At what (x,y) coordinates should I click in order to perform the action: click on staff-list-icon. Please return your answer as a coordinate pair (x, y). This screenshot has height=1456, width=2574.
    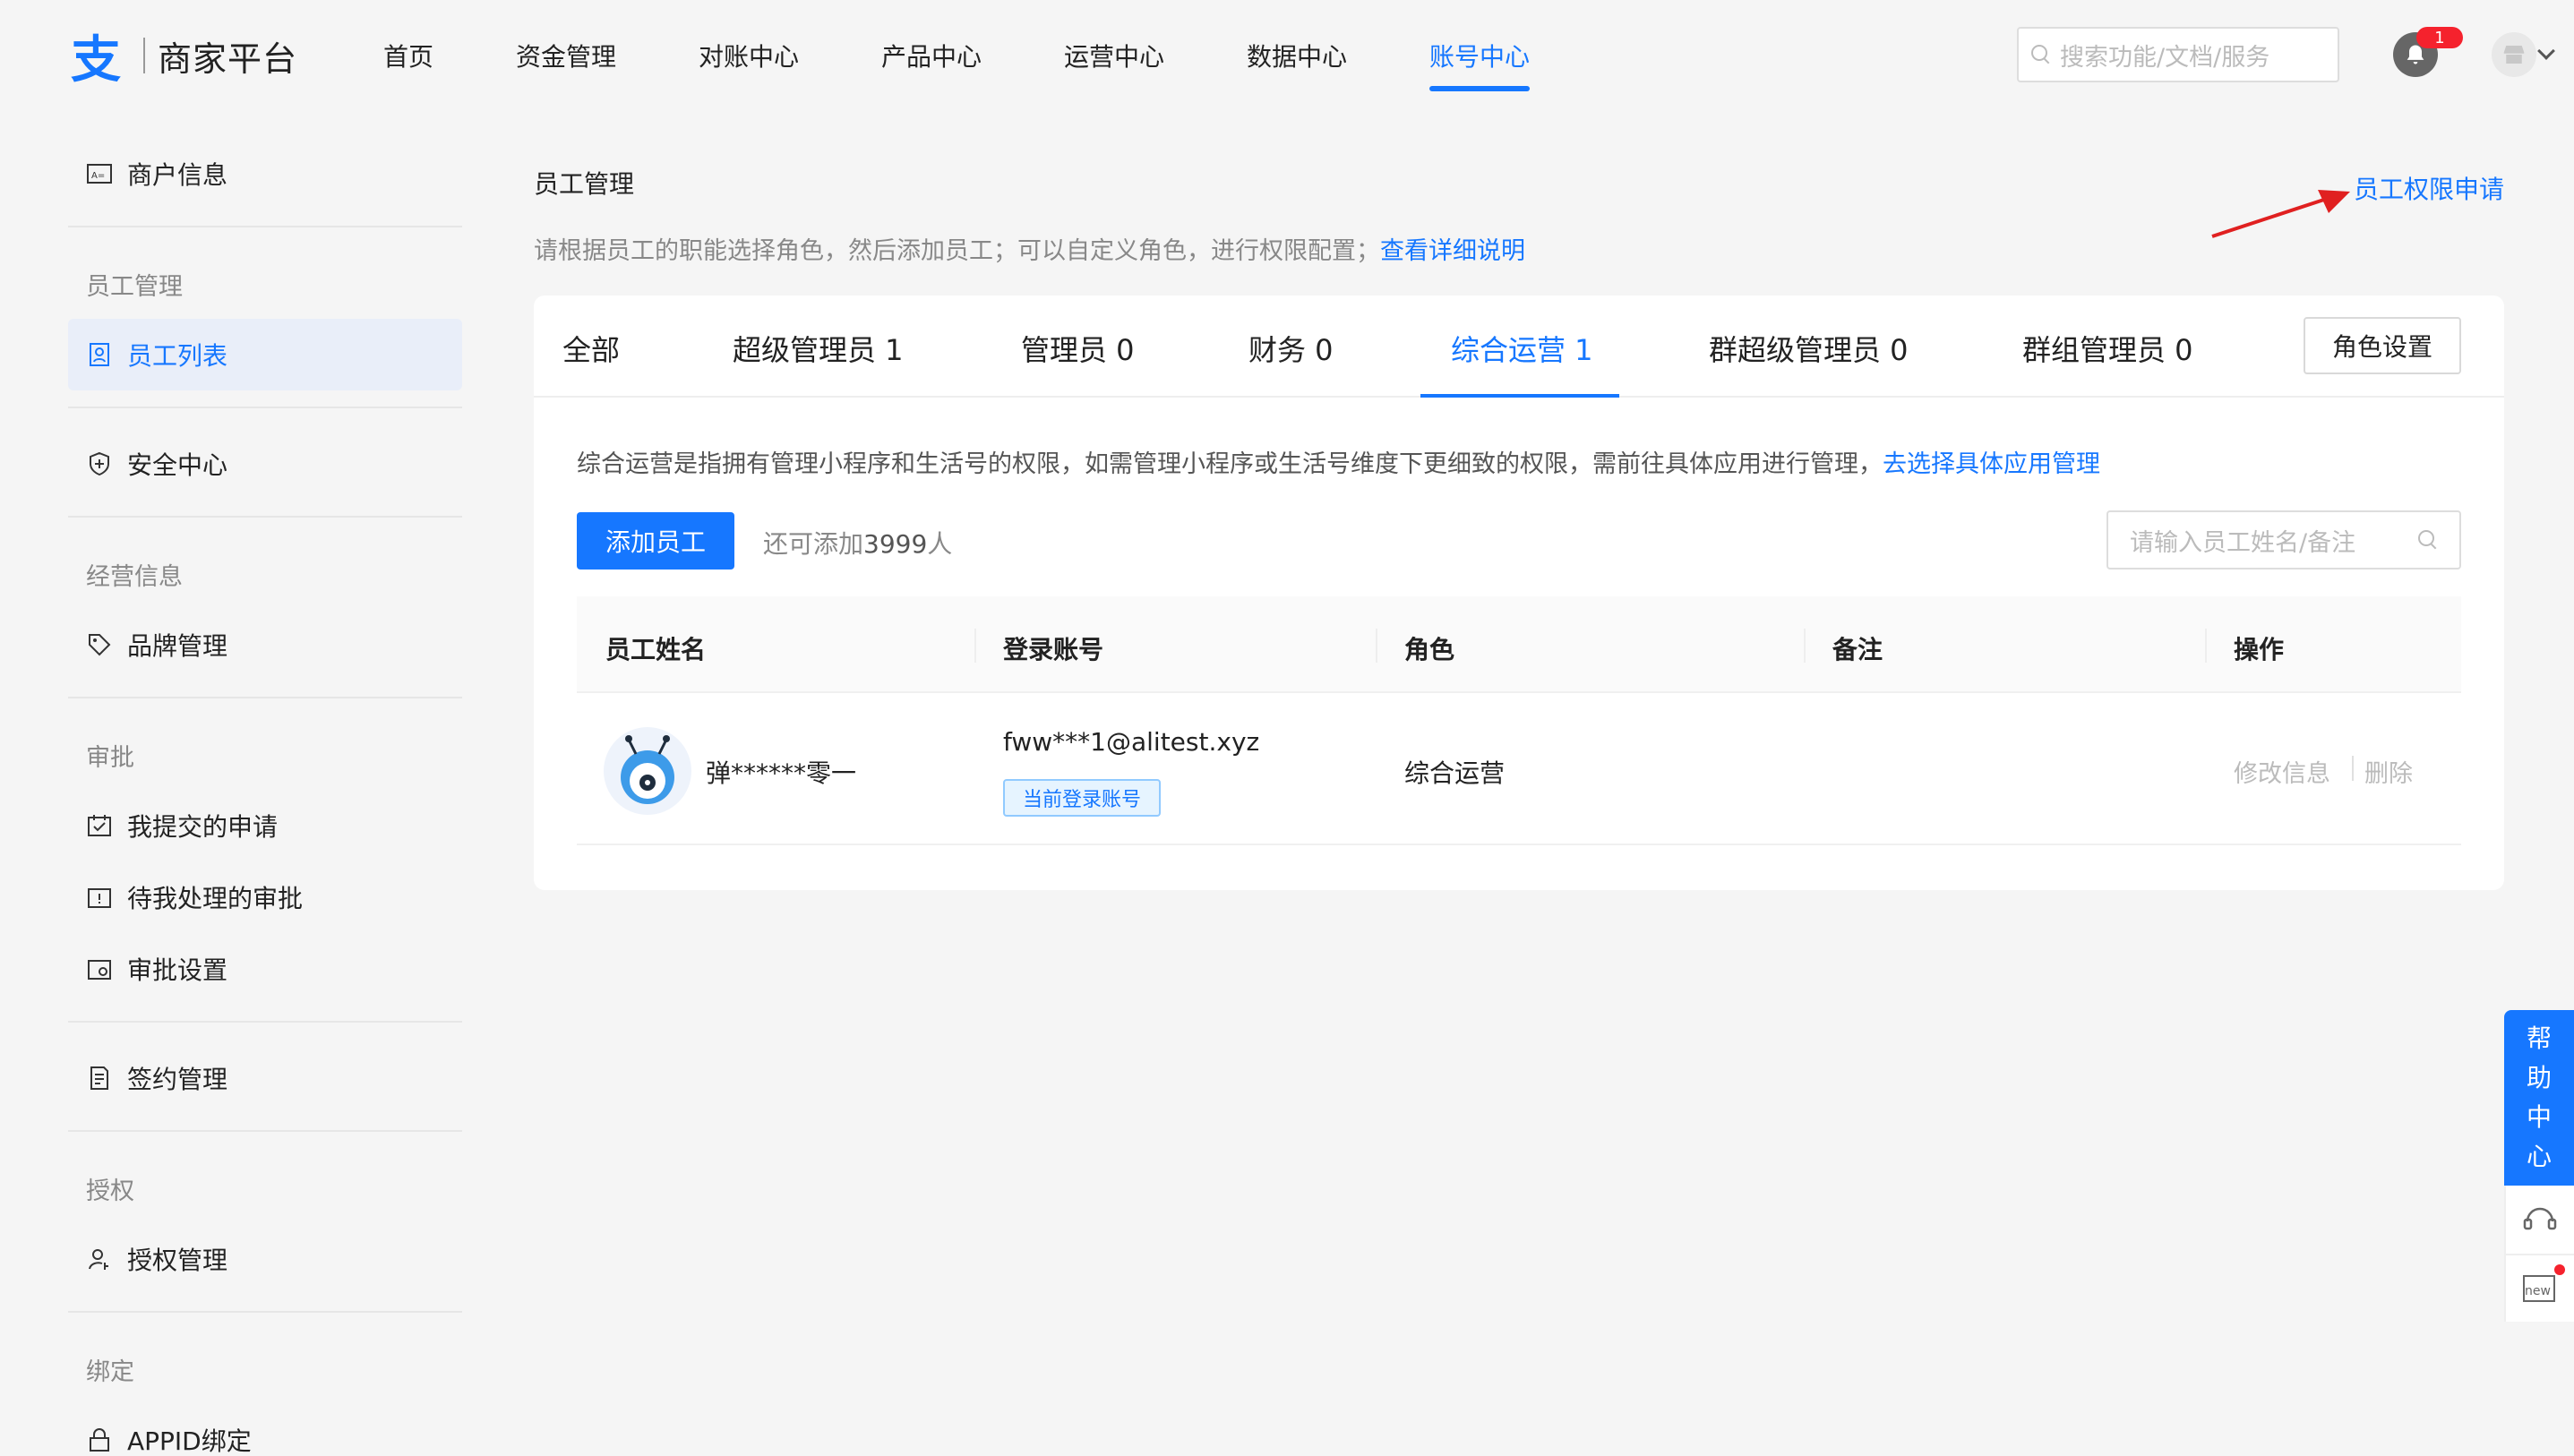
    Looking at the image, I should click on (99, 354).